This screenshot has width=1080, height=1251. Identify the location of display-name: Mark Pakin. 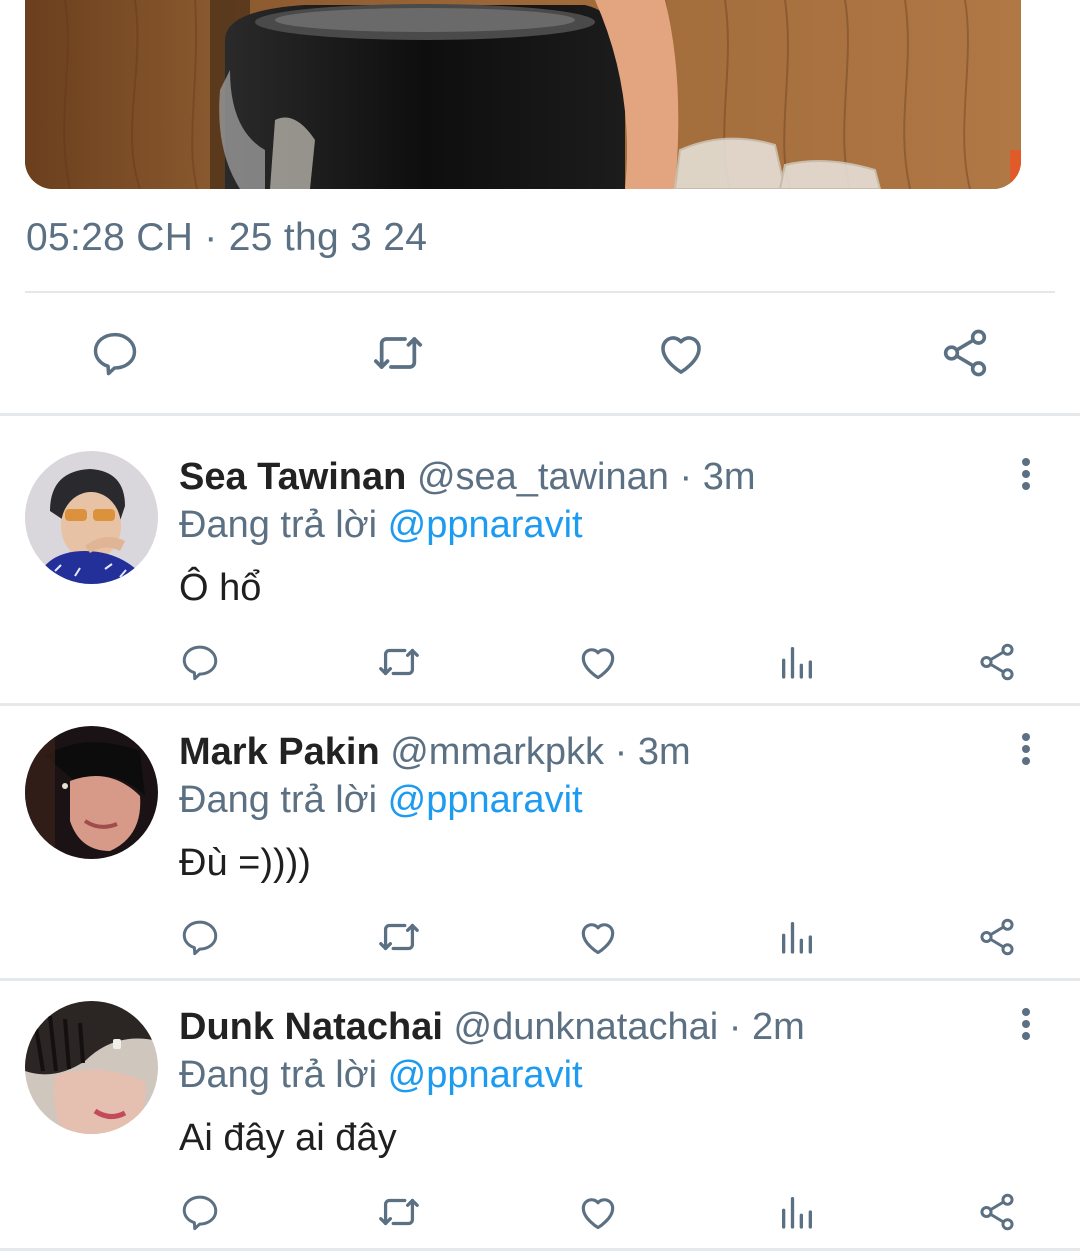
(279, 752).